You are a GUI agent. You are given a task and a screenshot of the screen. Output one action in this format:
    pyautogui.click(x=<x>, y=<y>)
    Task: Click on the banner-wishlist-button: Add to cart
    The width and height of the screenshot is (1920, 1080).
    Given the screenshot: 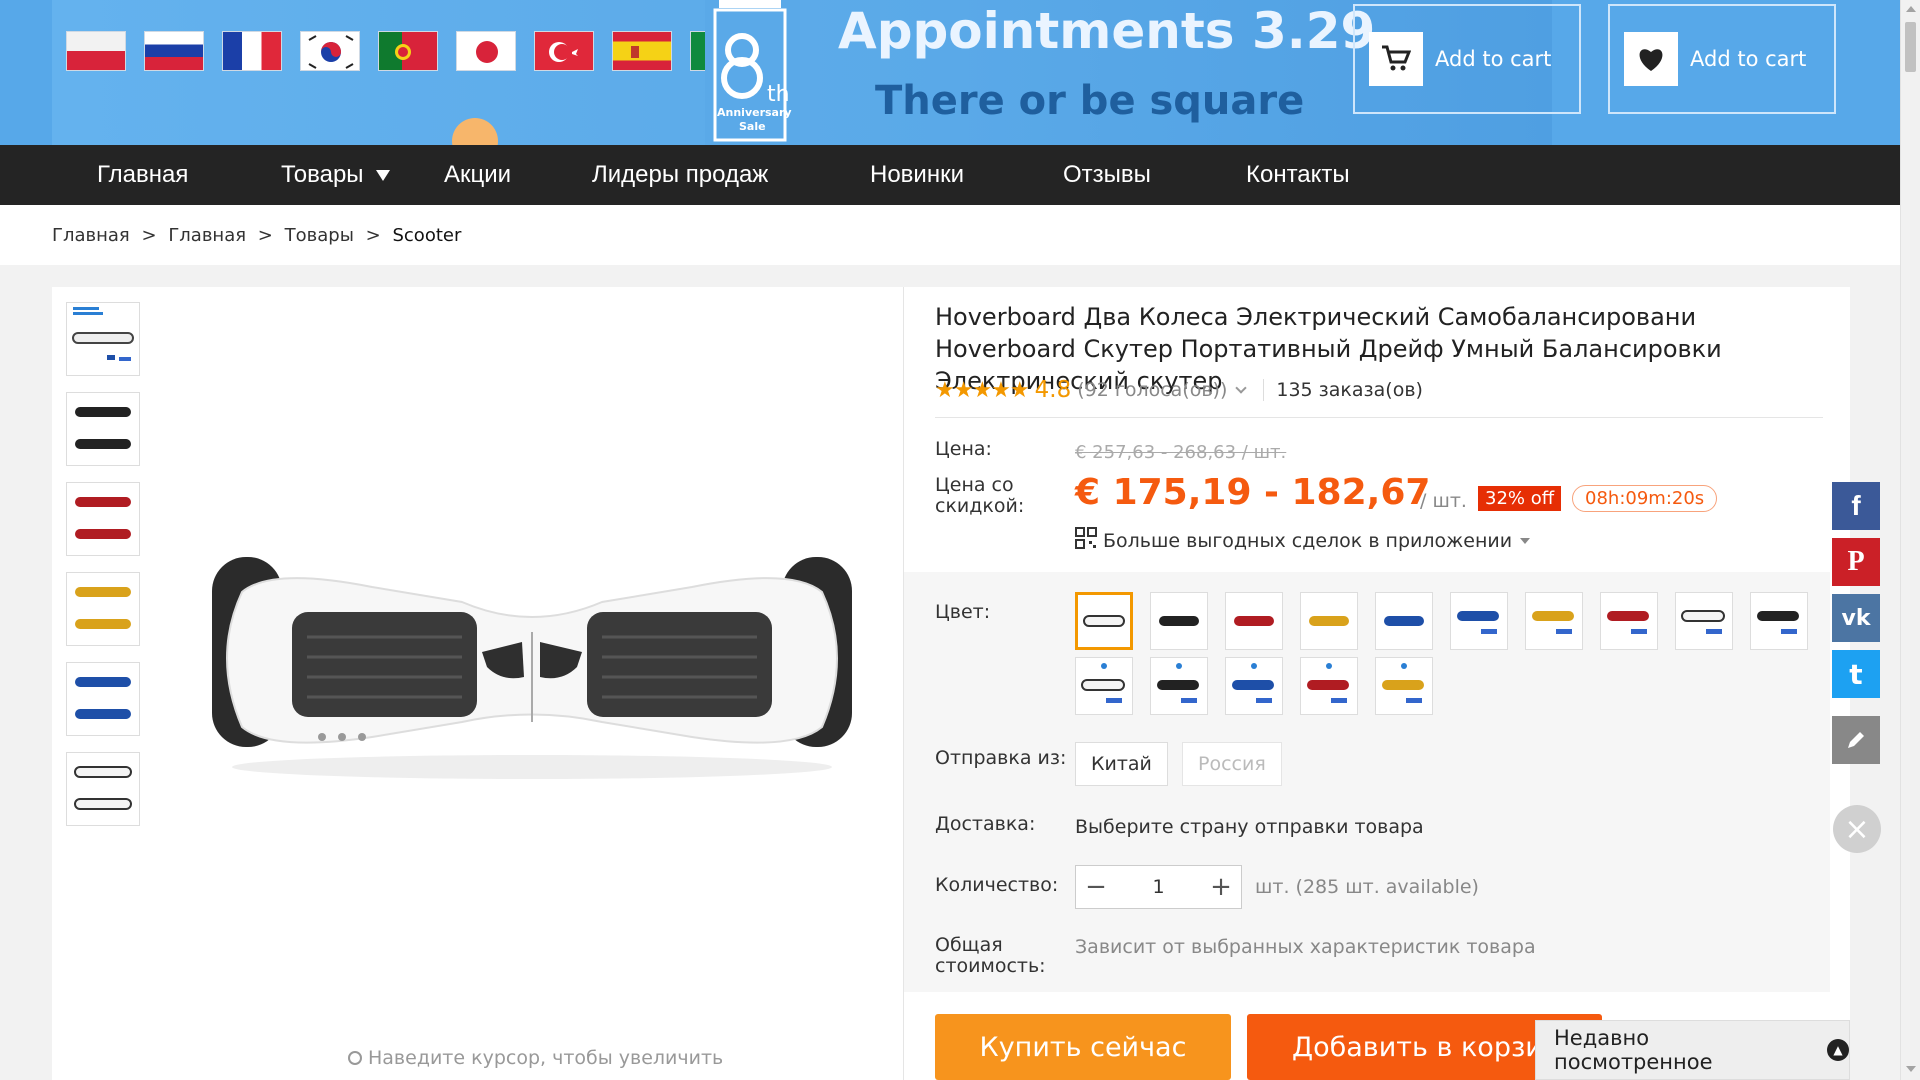 What is the action you would take?
    pyautogui.click(x=1722, y=59)
    